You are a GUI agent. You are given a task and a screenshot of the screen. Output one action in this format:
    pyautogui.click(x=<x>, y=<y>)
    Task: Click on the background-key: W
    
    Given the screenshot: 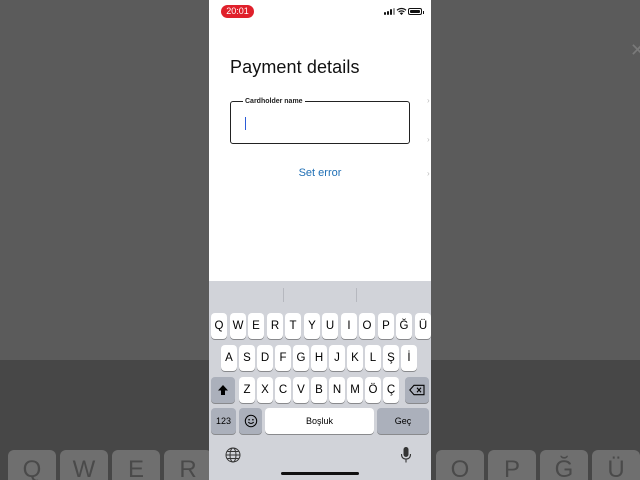 What is the action you would take?
    pyautogui.click(x=84, y=465)
    